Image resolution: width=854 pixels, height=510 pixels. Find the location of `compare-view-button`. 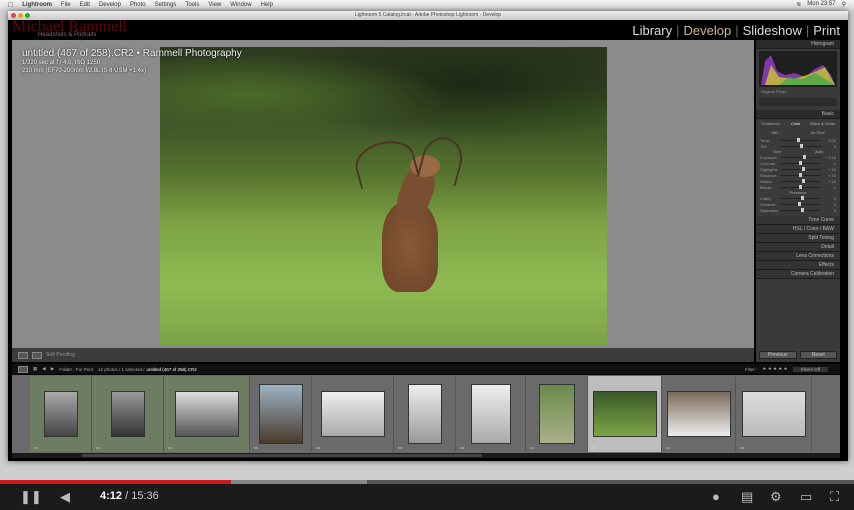

compare-view-button is located at coordinates (37, 355).